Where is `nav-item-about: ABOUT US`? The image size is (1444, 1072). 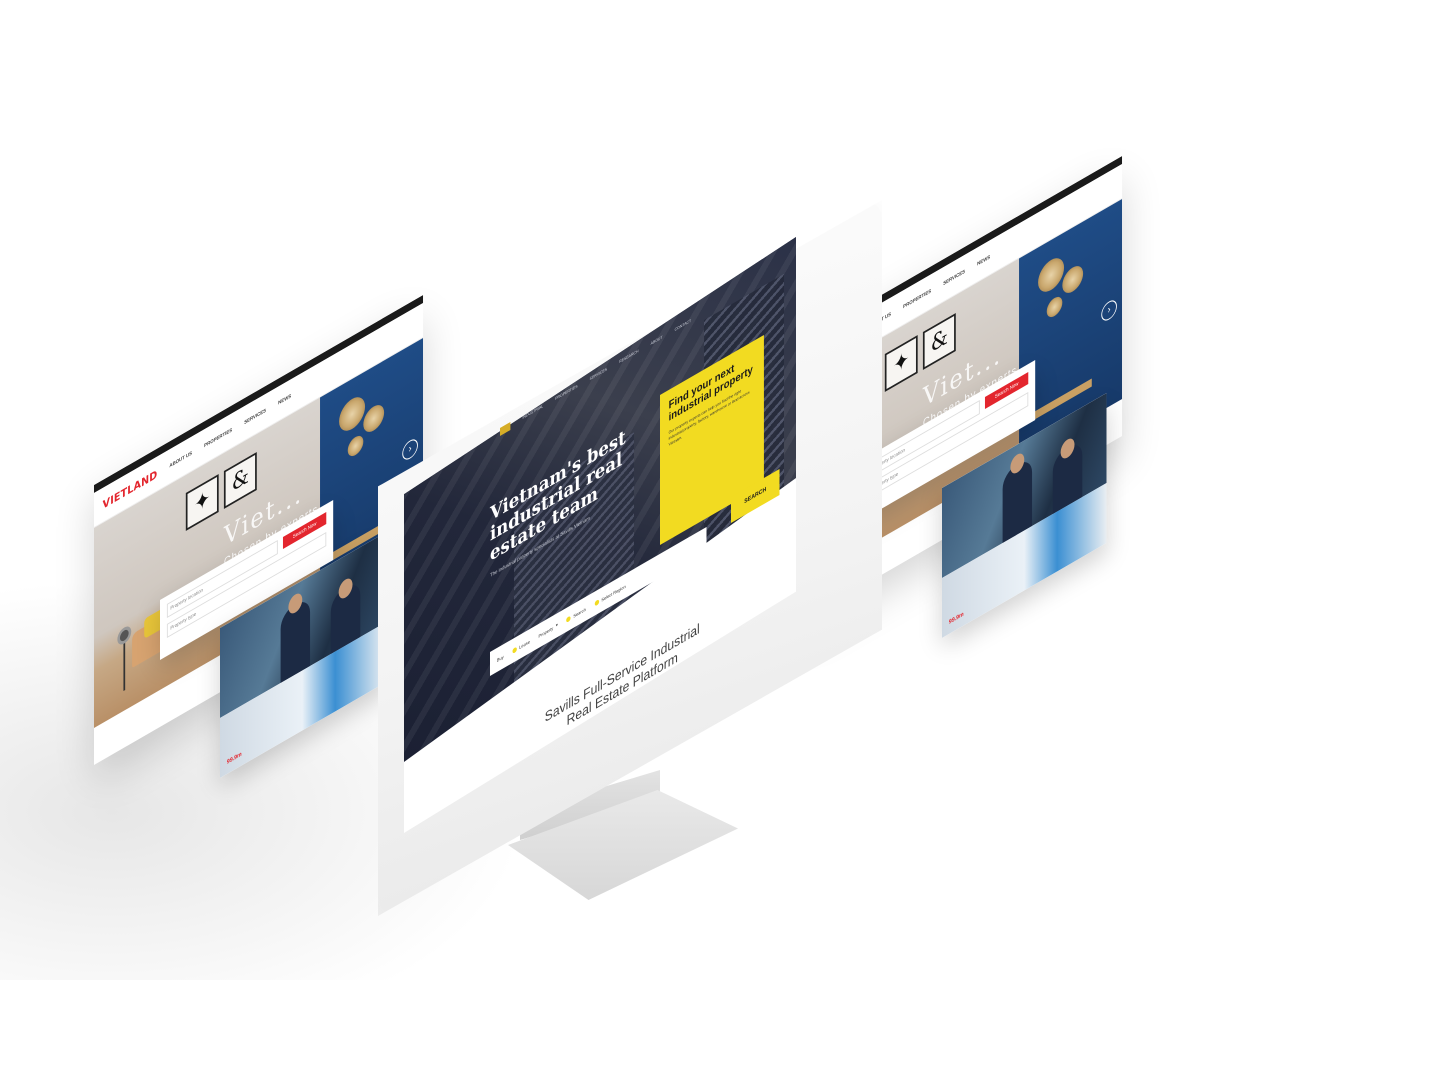 nav-item-about: ABOUT US is located at coordinates (180, 459).